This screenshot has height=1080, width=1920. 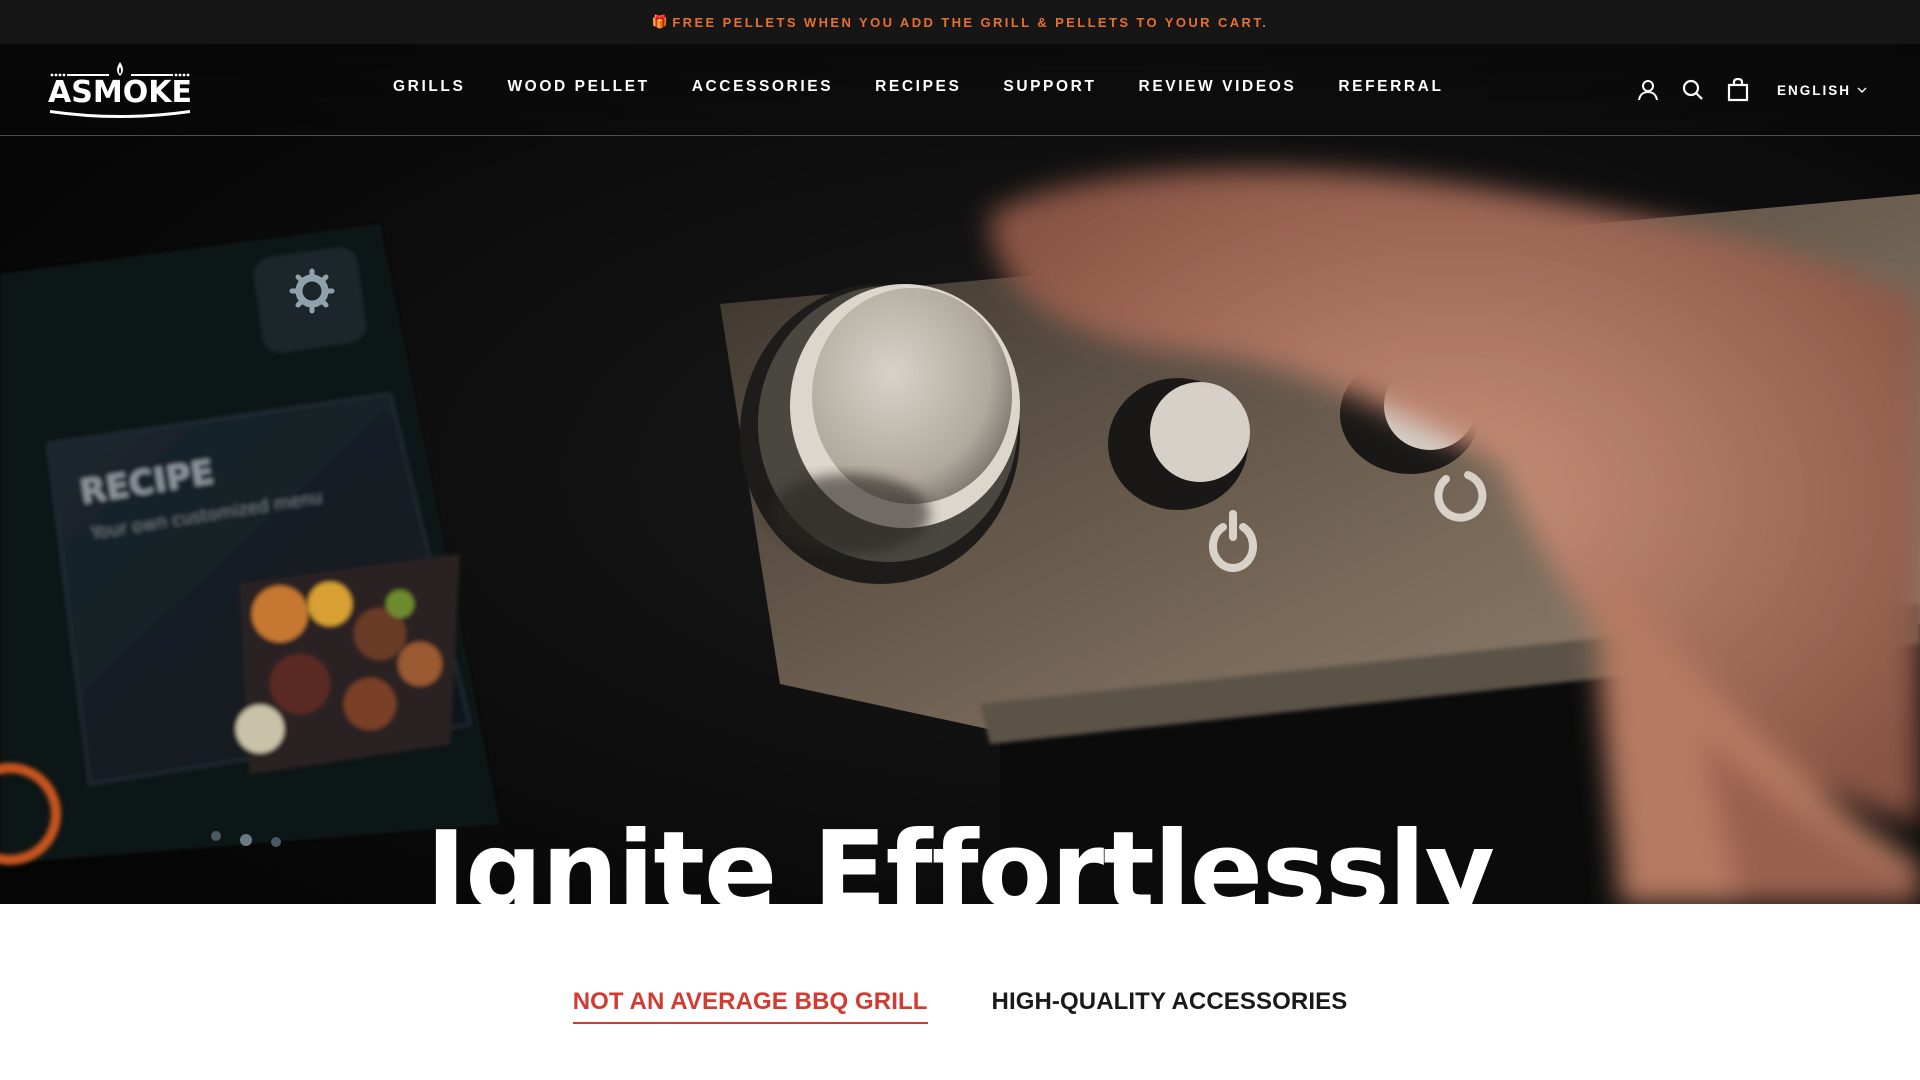 I want to click on logo-text: ASMOKE, so click(x=120, y=92).